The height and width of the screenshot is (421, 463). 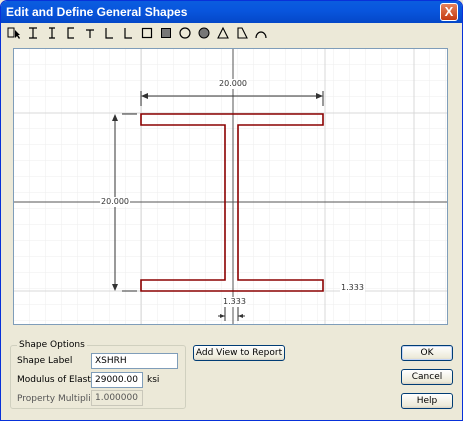 I want to click on channel-tool-button, so click(x=70, y=33).